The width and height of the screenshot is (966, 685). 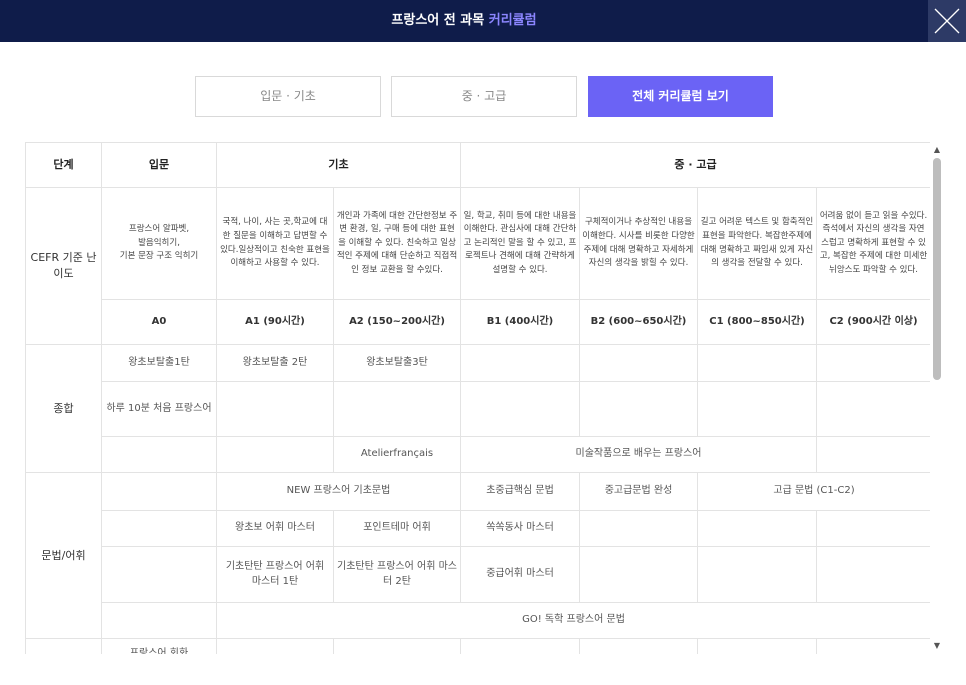 I want to click on level-a1: A1 (90시간), so click(x=275, y=322).